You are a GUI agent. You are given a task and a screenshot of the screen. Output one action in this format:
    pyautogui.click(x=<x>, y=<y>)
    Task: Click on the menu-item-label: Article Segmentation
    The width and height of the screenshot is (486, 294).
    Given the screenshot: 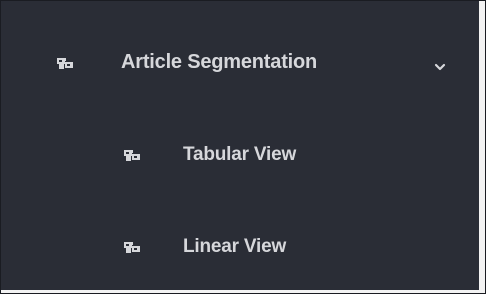 What is the action you would take?
    pyautogui.click(x=219, y=62)
    